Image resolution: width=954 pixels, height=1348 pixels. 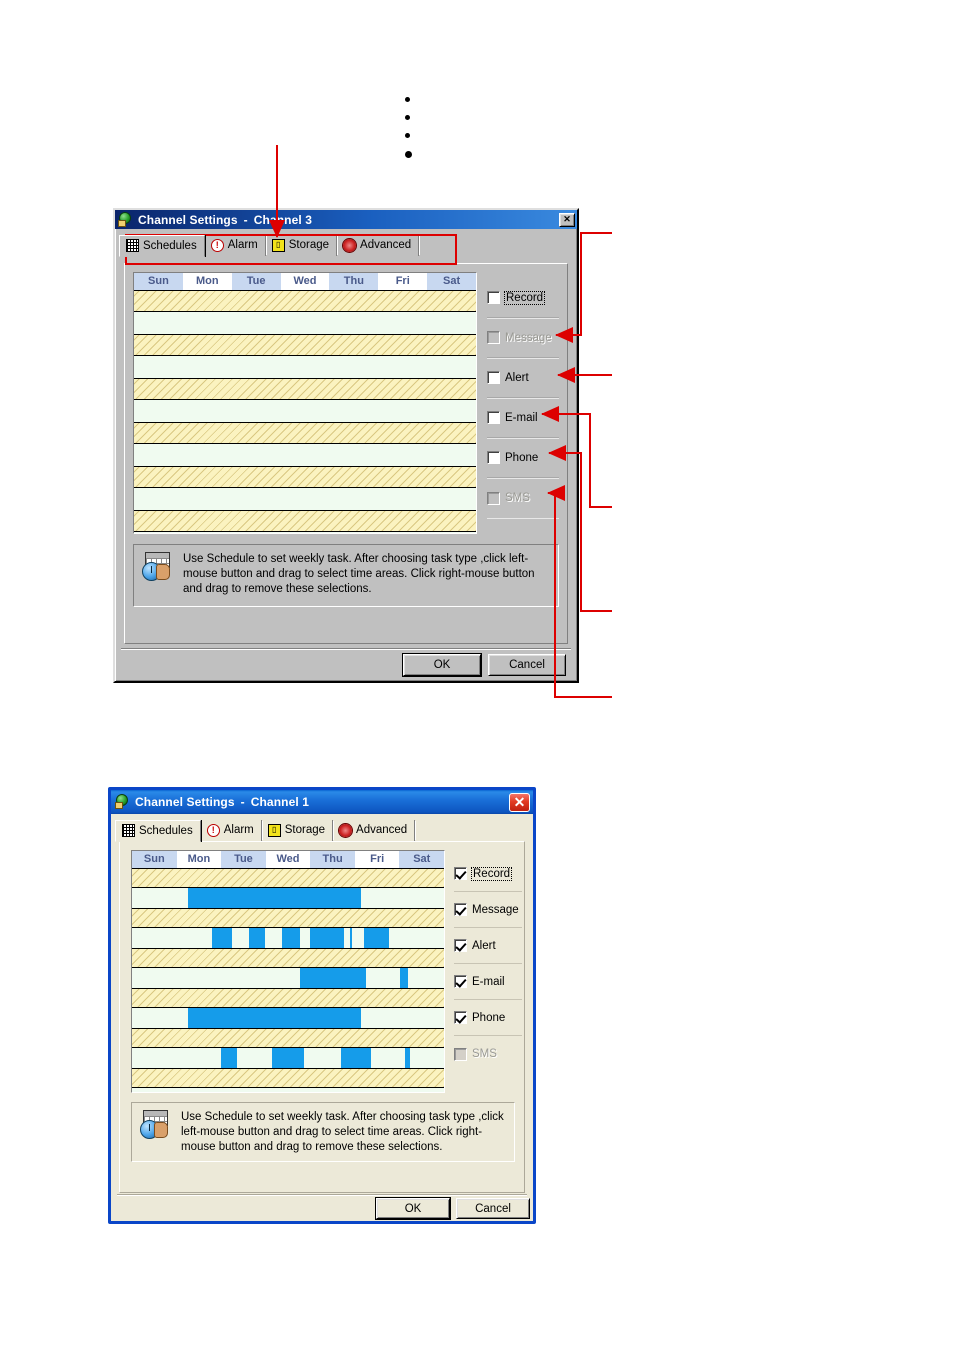 I want to click on phone-label: Phone, so click(x=489, y=1017).